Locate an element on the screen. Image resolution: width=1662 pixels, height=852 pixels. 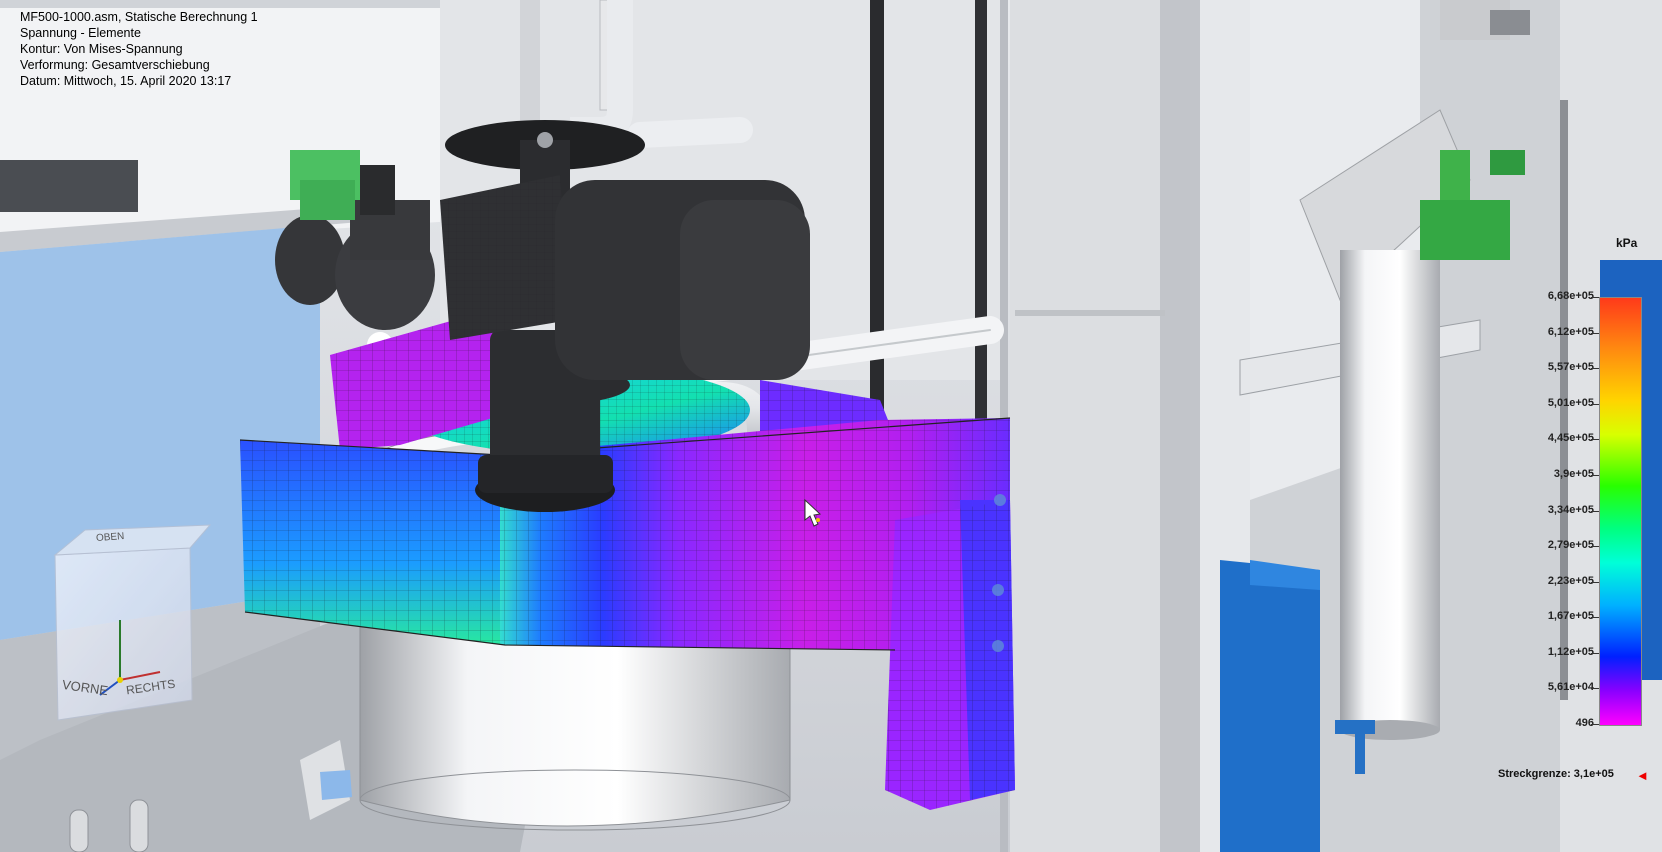
yield-strength-label: Streckgrenze: 3,1e+05 is located at coordinates (1556, 774).